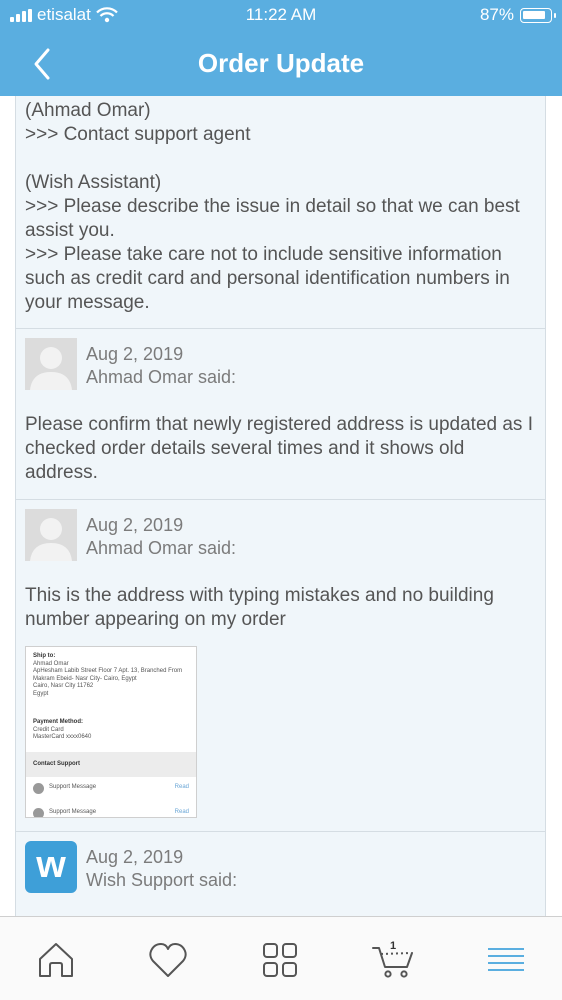  What do you see at coordinates (393, 946) in the screenshot?
I see `cart-count-badge: 1` at bounding box center [393, 946].